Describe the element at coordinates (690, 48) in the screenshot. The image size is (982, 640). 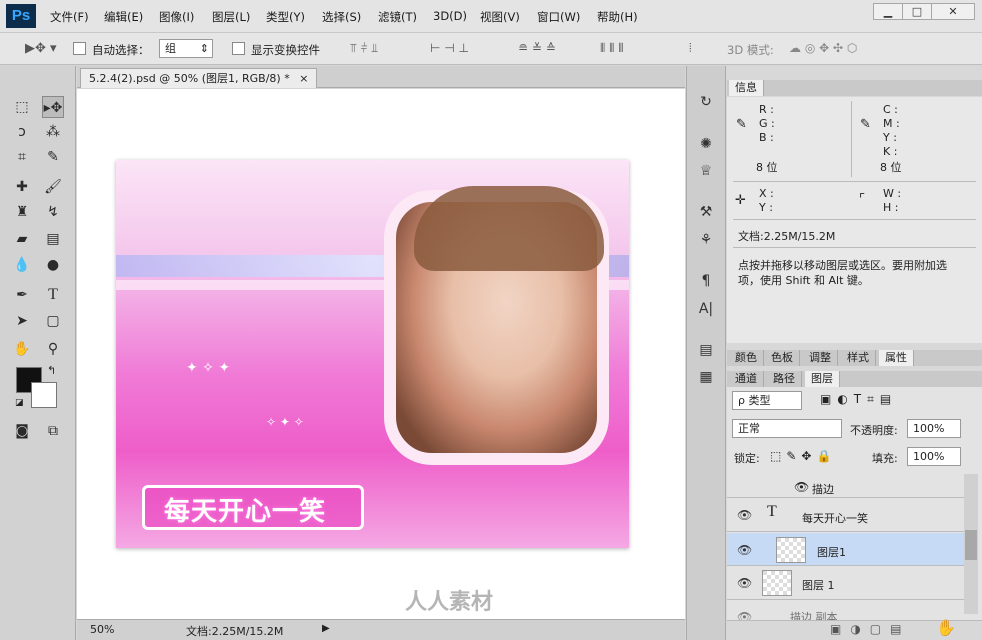
I see `auto-align-icon: ⦙` at that location.